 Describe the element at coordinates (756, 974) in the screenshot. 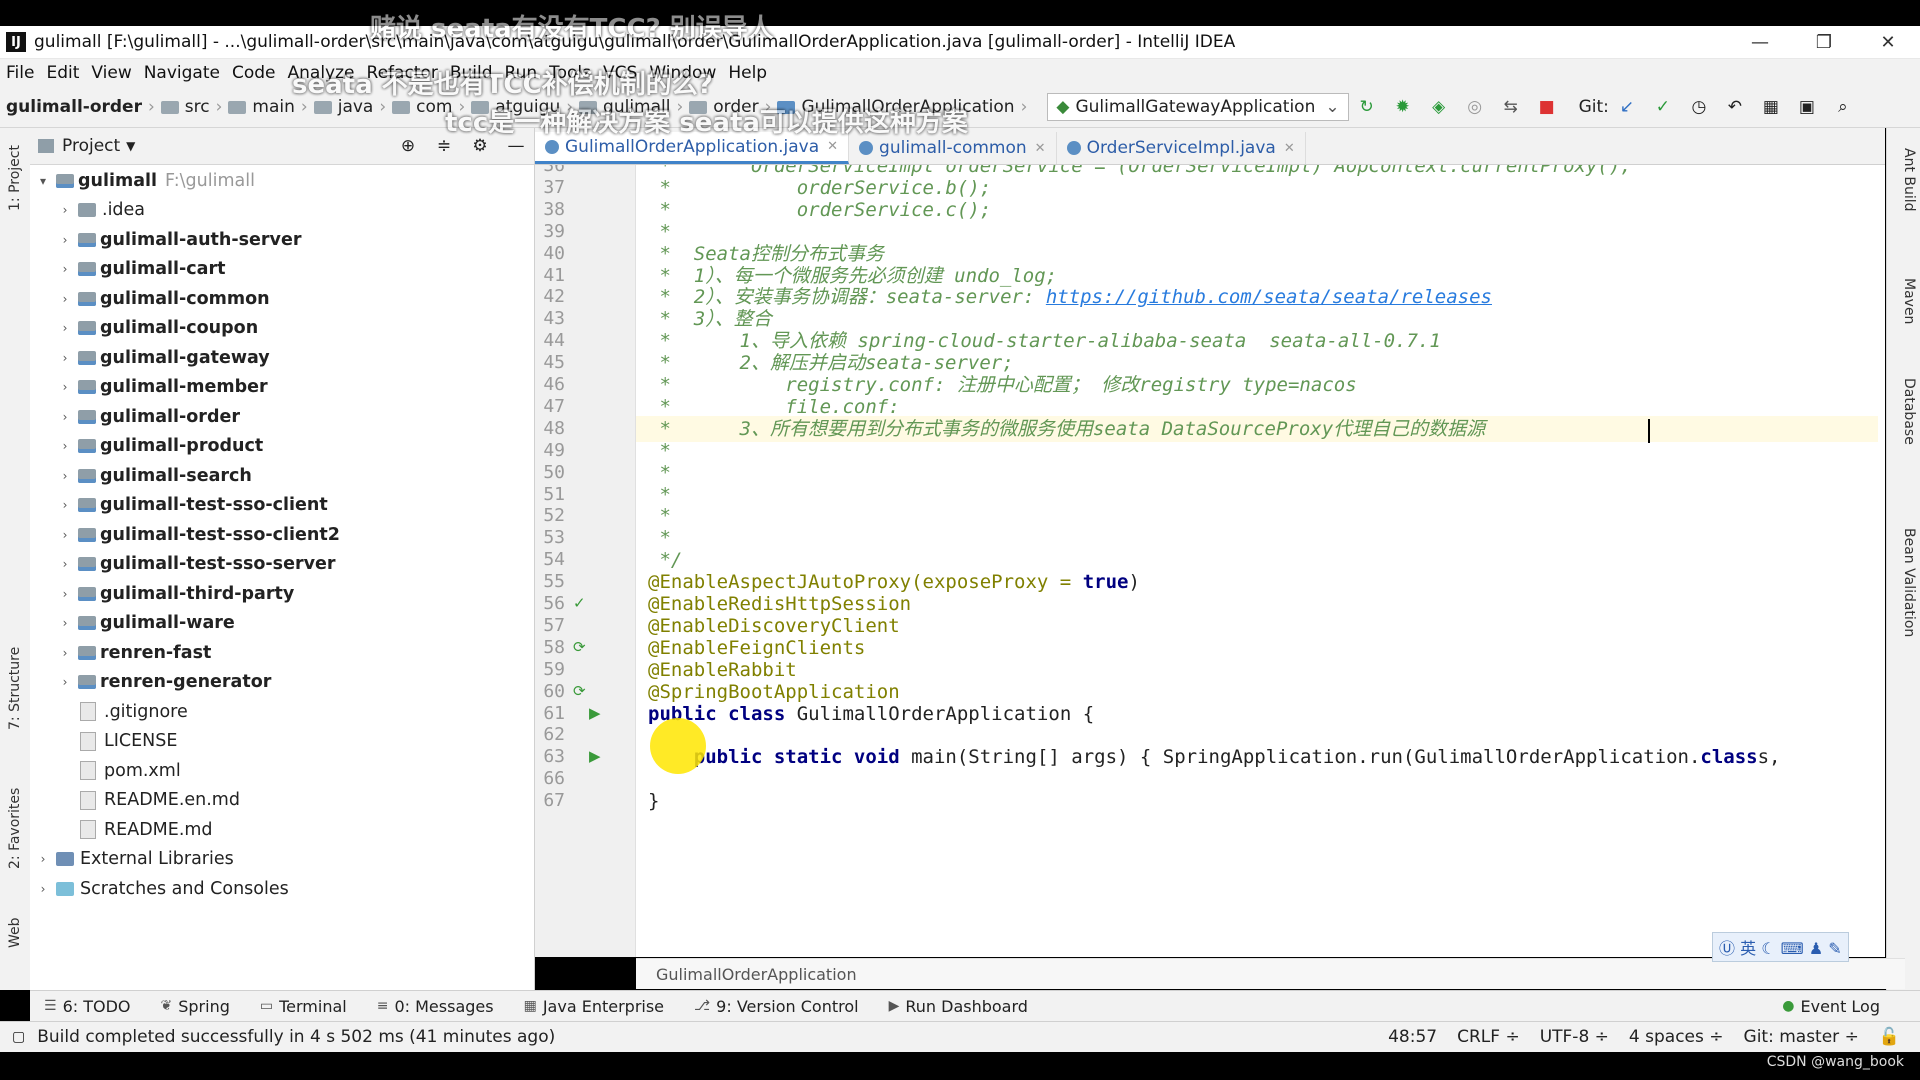

I see `breadcrumb-class: GulimallOrderApplication` at that location.